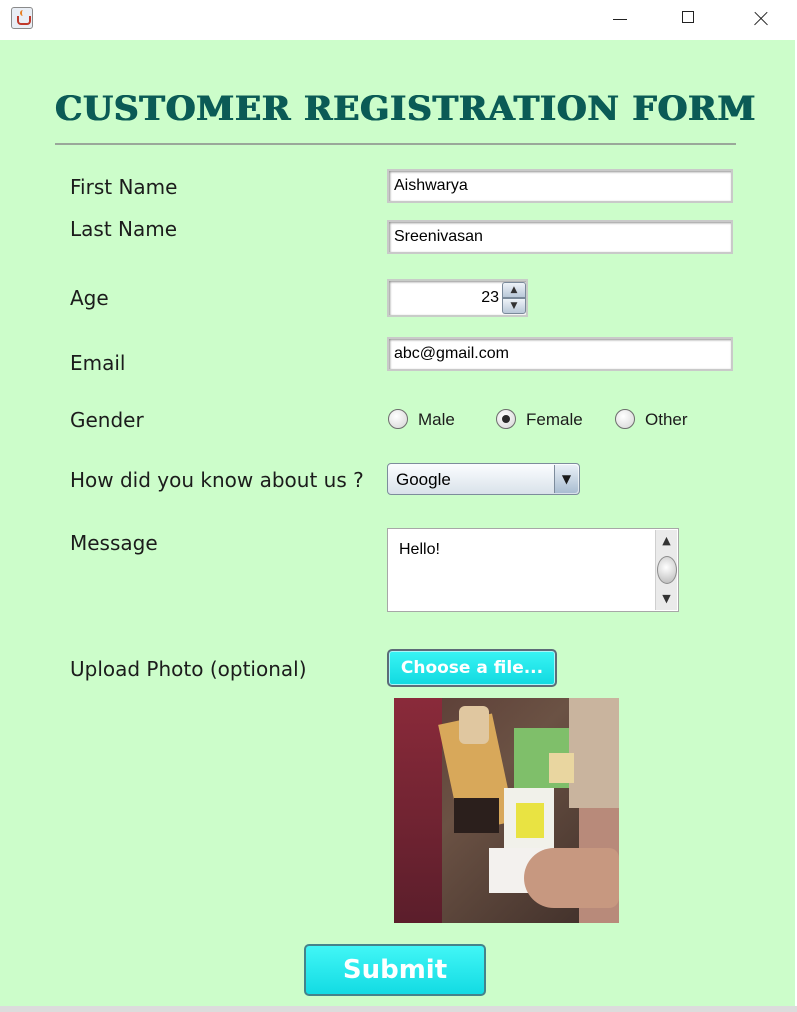  Describe the element at coordinates (506, 810) in the screenshot. I see `uploaded-photo-preview` at that location.